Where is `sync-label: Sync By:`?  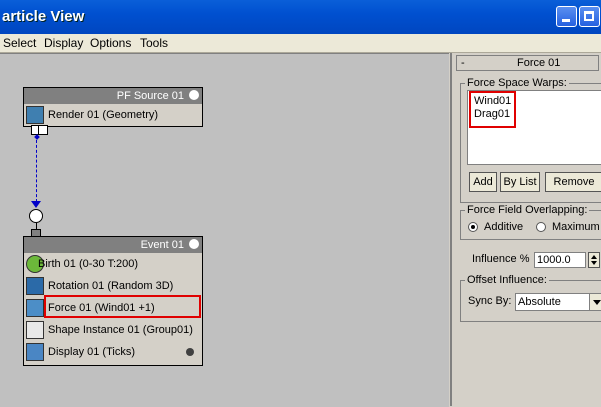
sync-label: Sync By: is located at coordinates (490, 301).